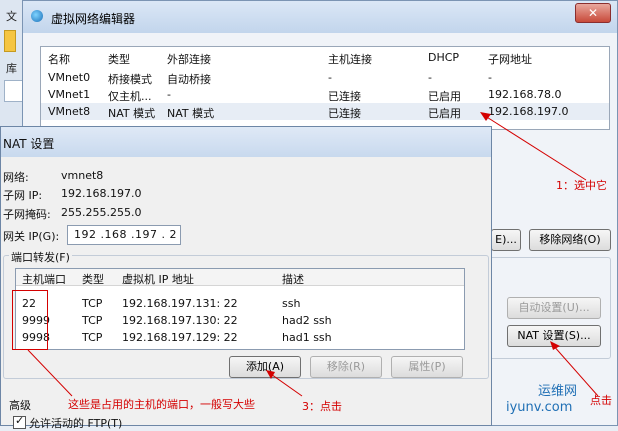 Image resolution: width=618 pixels, height=431 pixels. What do you see at coordinates (161, 404) in the screenshot?
I see `annotation-ports-note: 这些是占用的主机的端口，一般写大些` at bounding box center [161, 404].